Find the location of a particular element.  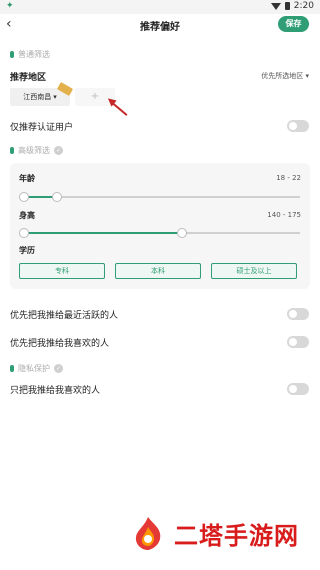

age-label: 年龄 is located at coordinates (27, 178).